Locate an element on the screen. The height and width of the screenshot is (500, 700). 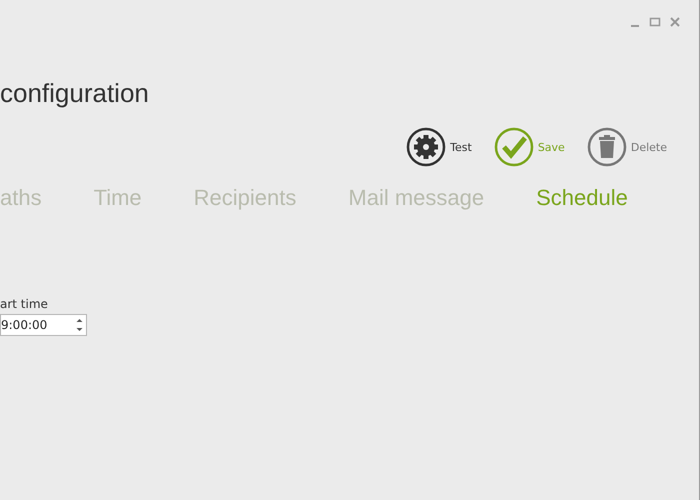
time-field: 9:00:00 is located at coordinates (43, 325).